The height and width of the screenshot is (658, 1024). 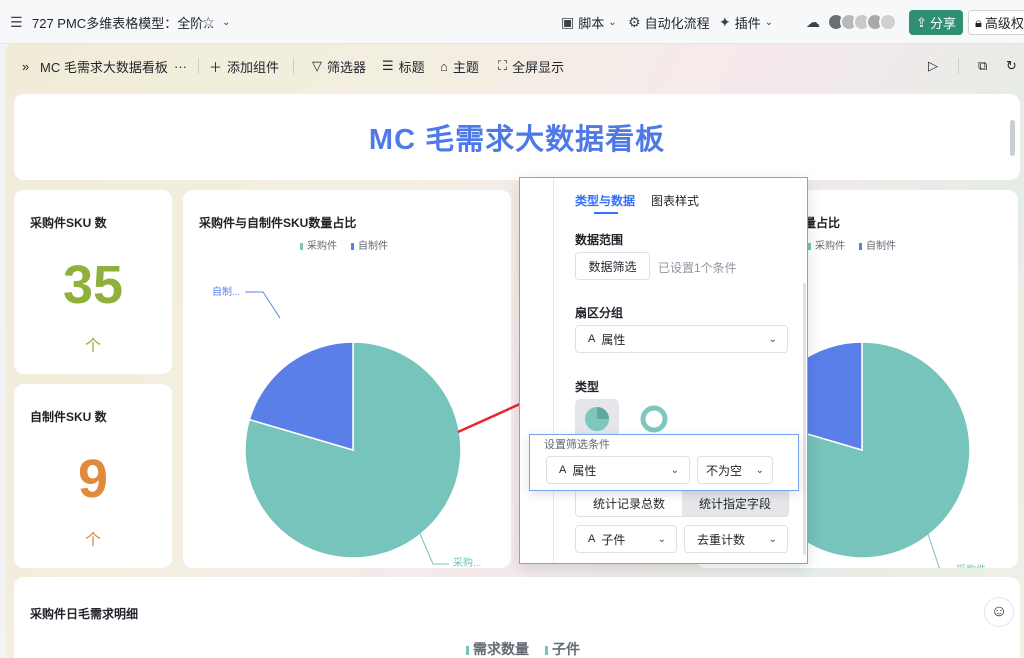 I want to click on share-label: 分享, so click(x=942, y=23).